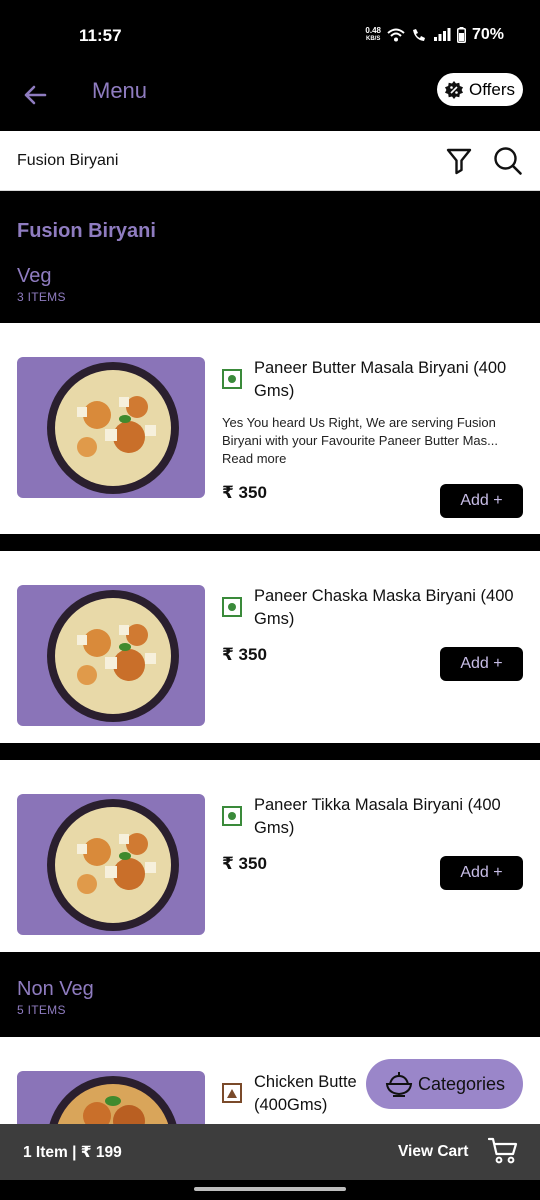 The image size is (540, 1200). I want to click on network-speed-value: 0.48, so click(373, 30).